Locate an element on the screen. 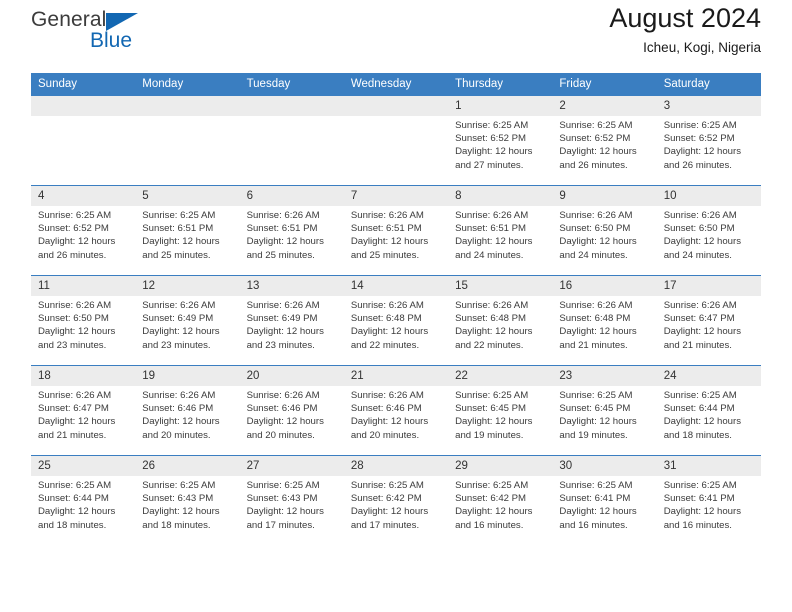 Image resolution: width=792 pixels, height=612 pixels. weekday-header-saturday: Saturday is located at coordinates (708, 84).